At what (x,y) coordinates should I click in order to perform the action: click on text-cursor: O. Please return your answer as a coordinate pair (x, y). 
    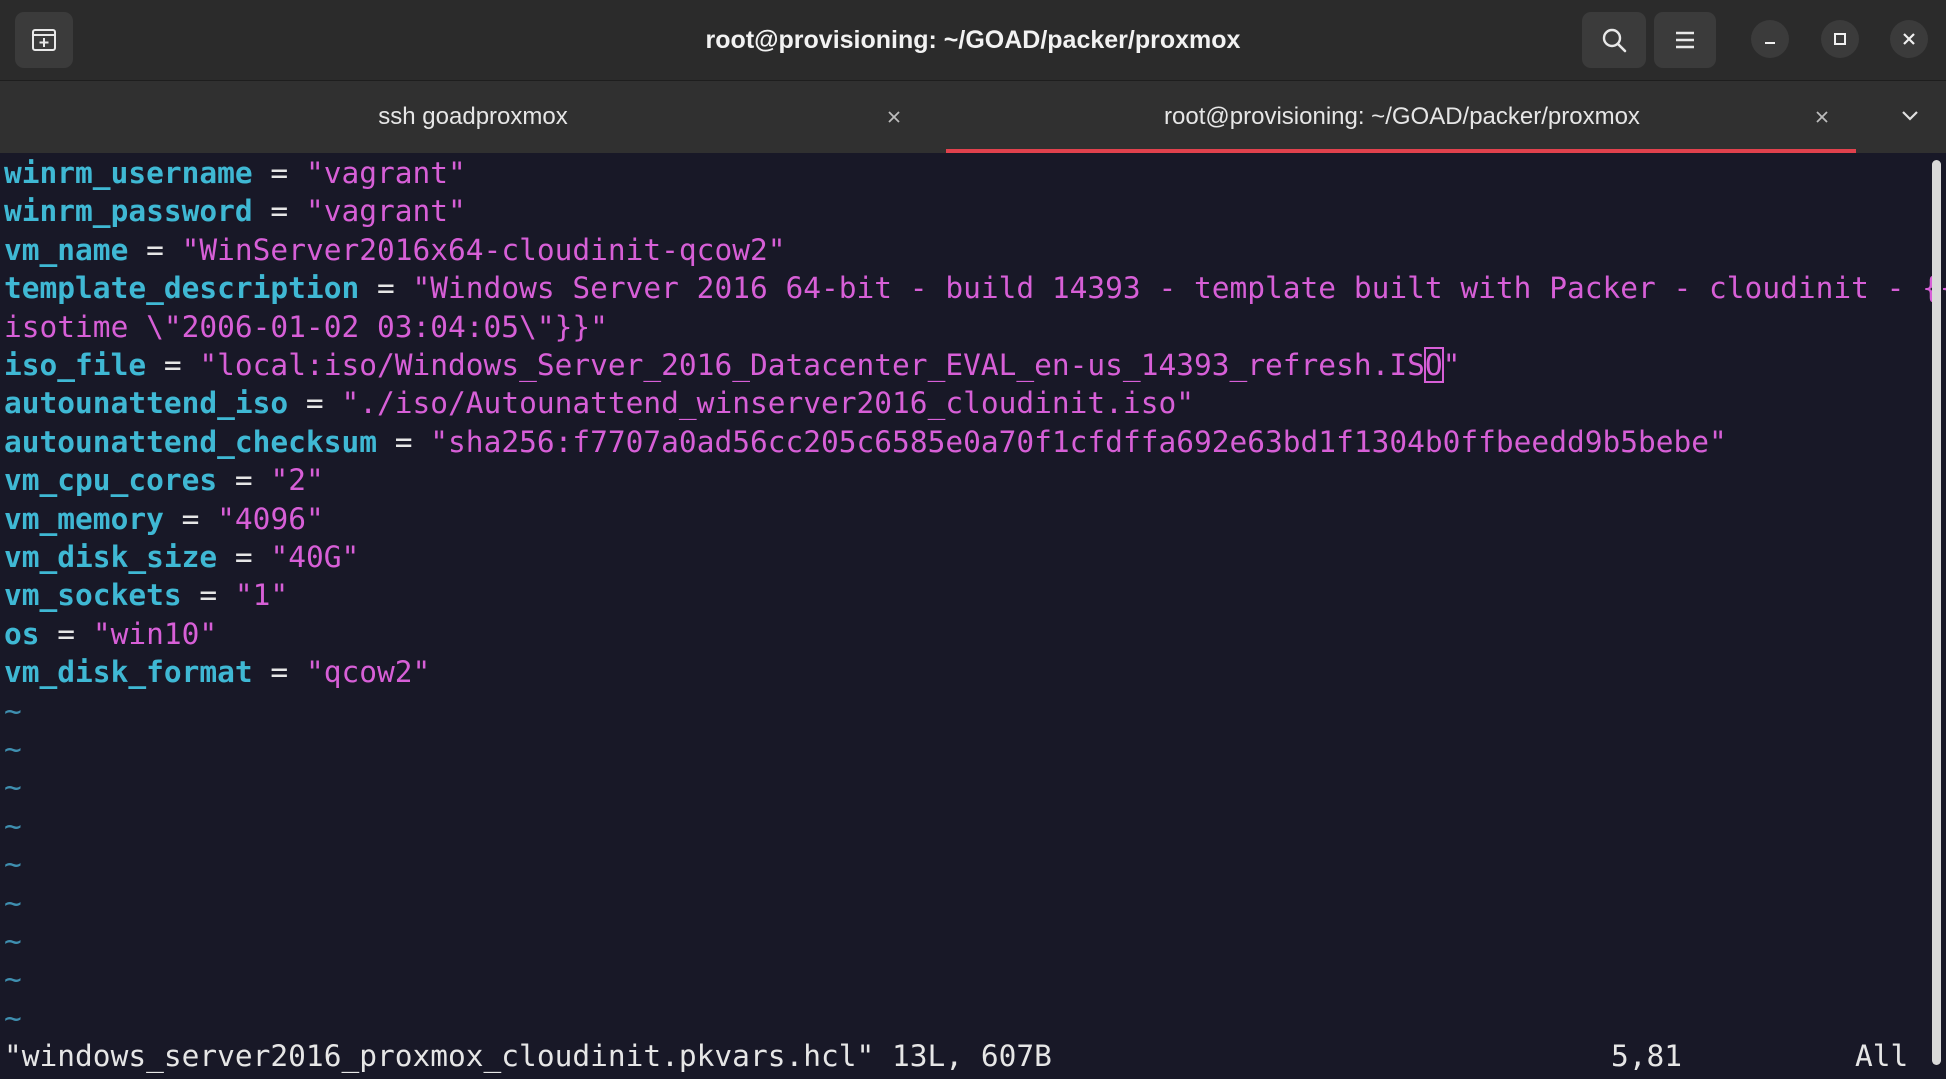
    Looking at the image, I should click on (1433, 365).